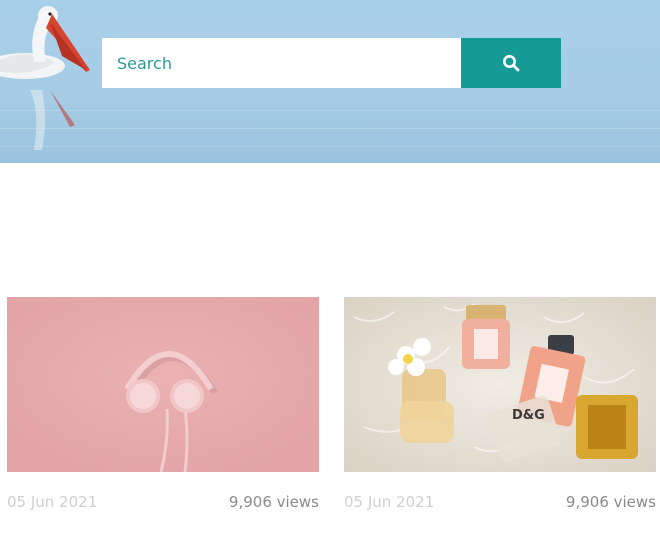 The height and width of the screenshot is (534, 660). Describe the element at coordinates (528, 415) in the screenshot. I see `svg-text: D&G` at that location.